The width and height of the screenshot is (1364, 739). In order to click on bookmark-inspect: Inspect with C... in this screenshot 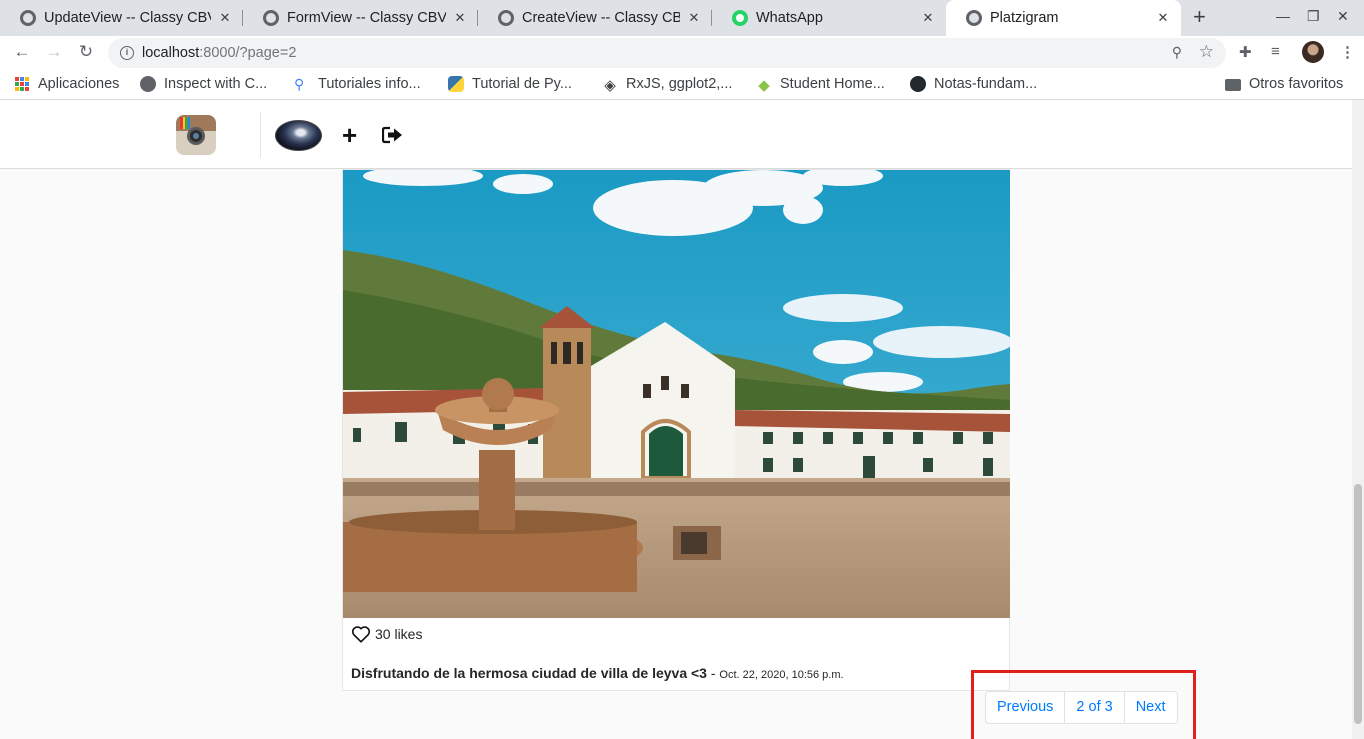, I will do `click(203, 84)`.